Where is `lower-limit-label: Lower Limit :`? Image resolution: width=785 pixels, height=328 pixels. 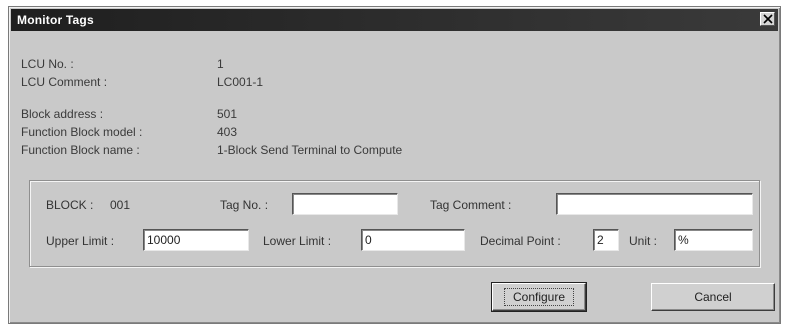
lower-limit-label: Lower Limit : is located at coordinates (297, 241).